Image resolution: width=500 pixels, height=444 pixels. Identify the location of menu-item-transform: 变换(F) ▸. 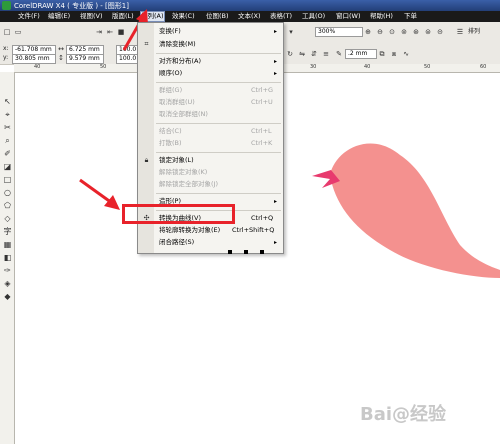
(210, 31).